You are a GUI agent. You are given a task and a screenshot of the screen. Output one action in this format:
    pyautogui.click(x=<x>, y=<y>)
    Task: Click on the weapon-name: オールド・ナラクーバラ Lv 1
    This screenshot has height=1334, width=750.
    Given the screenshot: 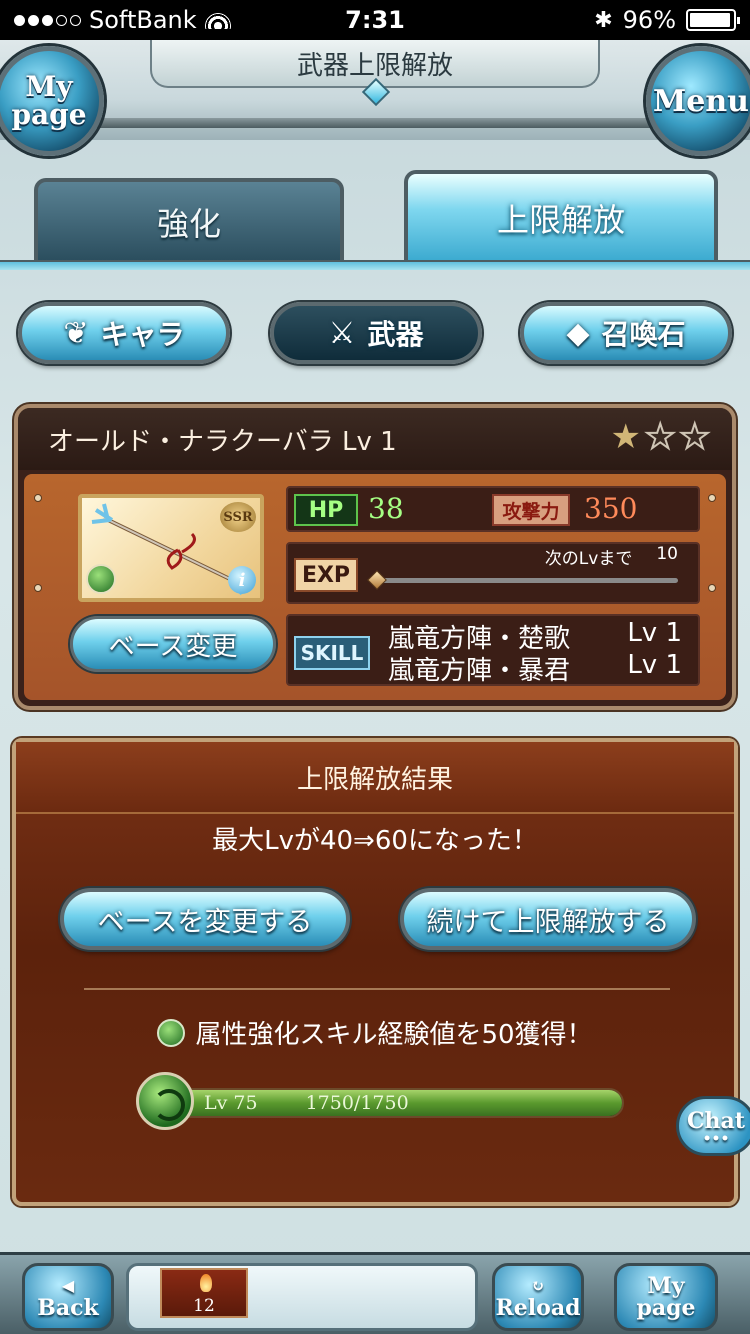 What is the action you would take?
    pyautogui.click(x=222, y=441)
    